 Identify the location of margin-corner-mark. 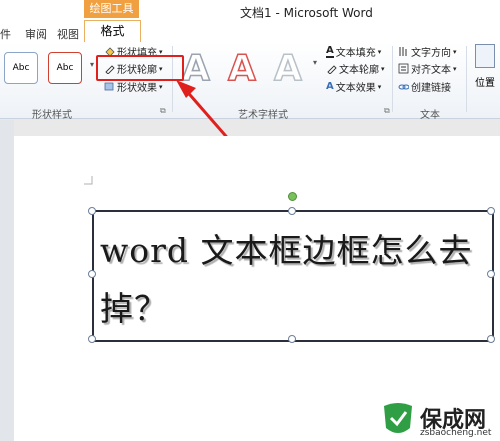
(88, 180).